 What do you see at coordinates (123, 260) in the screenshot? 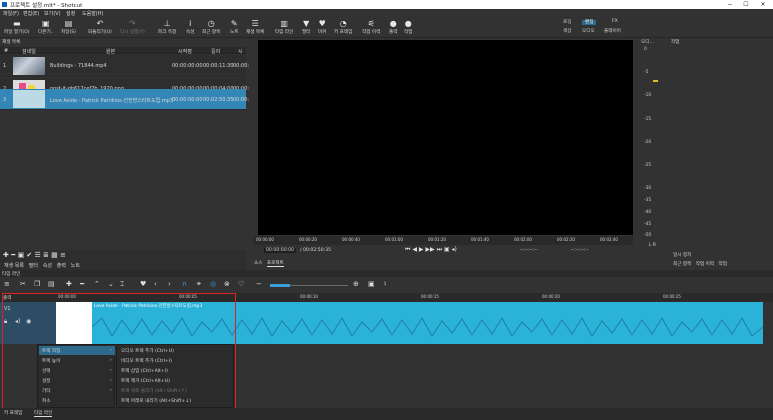
I see `playlist-footer: ✚ ━ ▣ ✔ ☰ ≣ ▦ ≡ 재생 목록 필터 속성 출력 노트` at bounding box center [123, 260].